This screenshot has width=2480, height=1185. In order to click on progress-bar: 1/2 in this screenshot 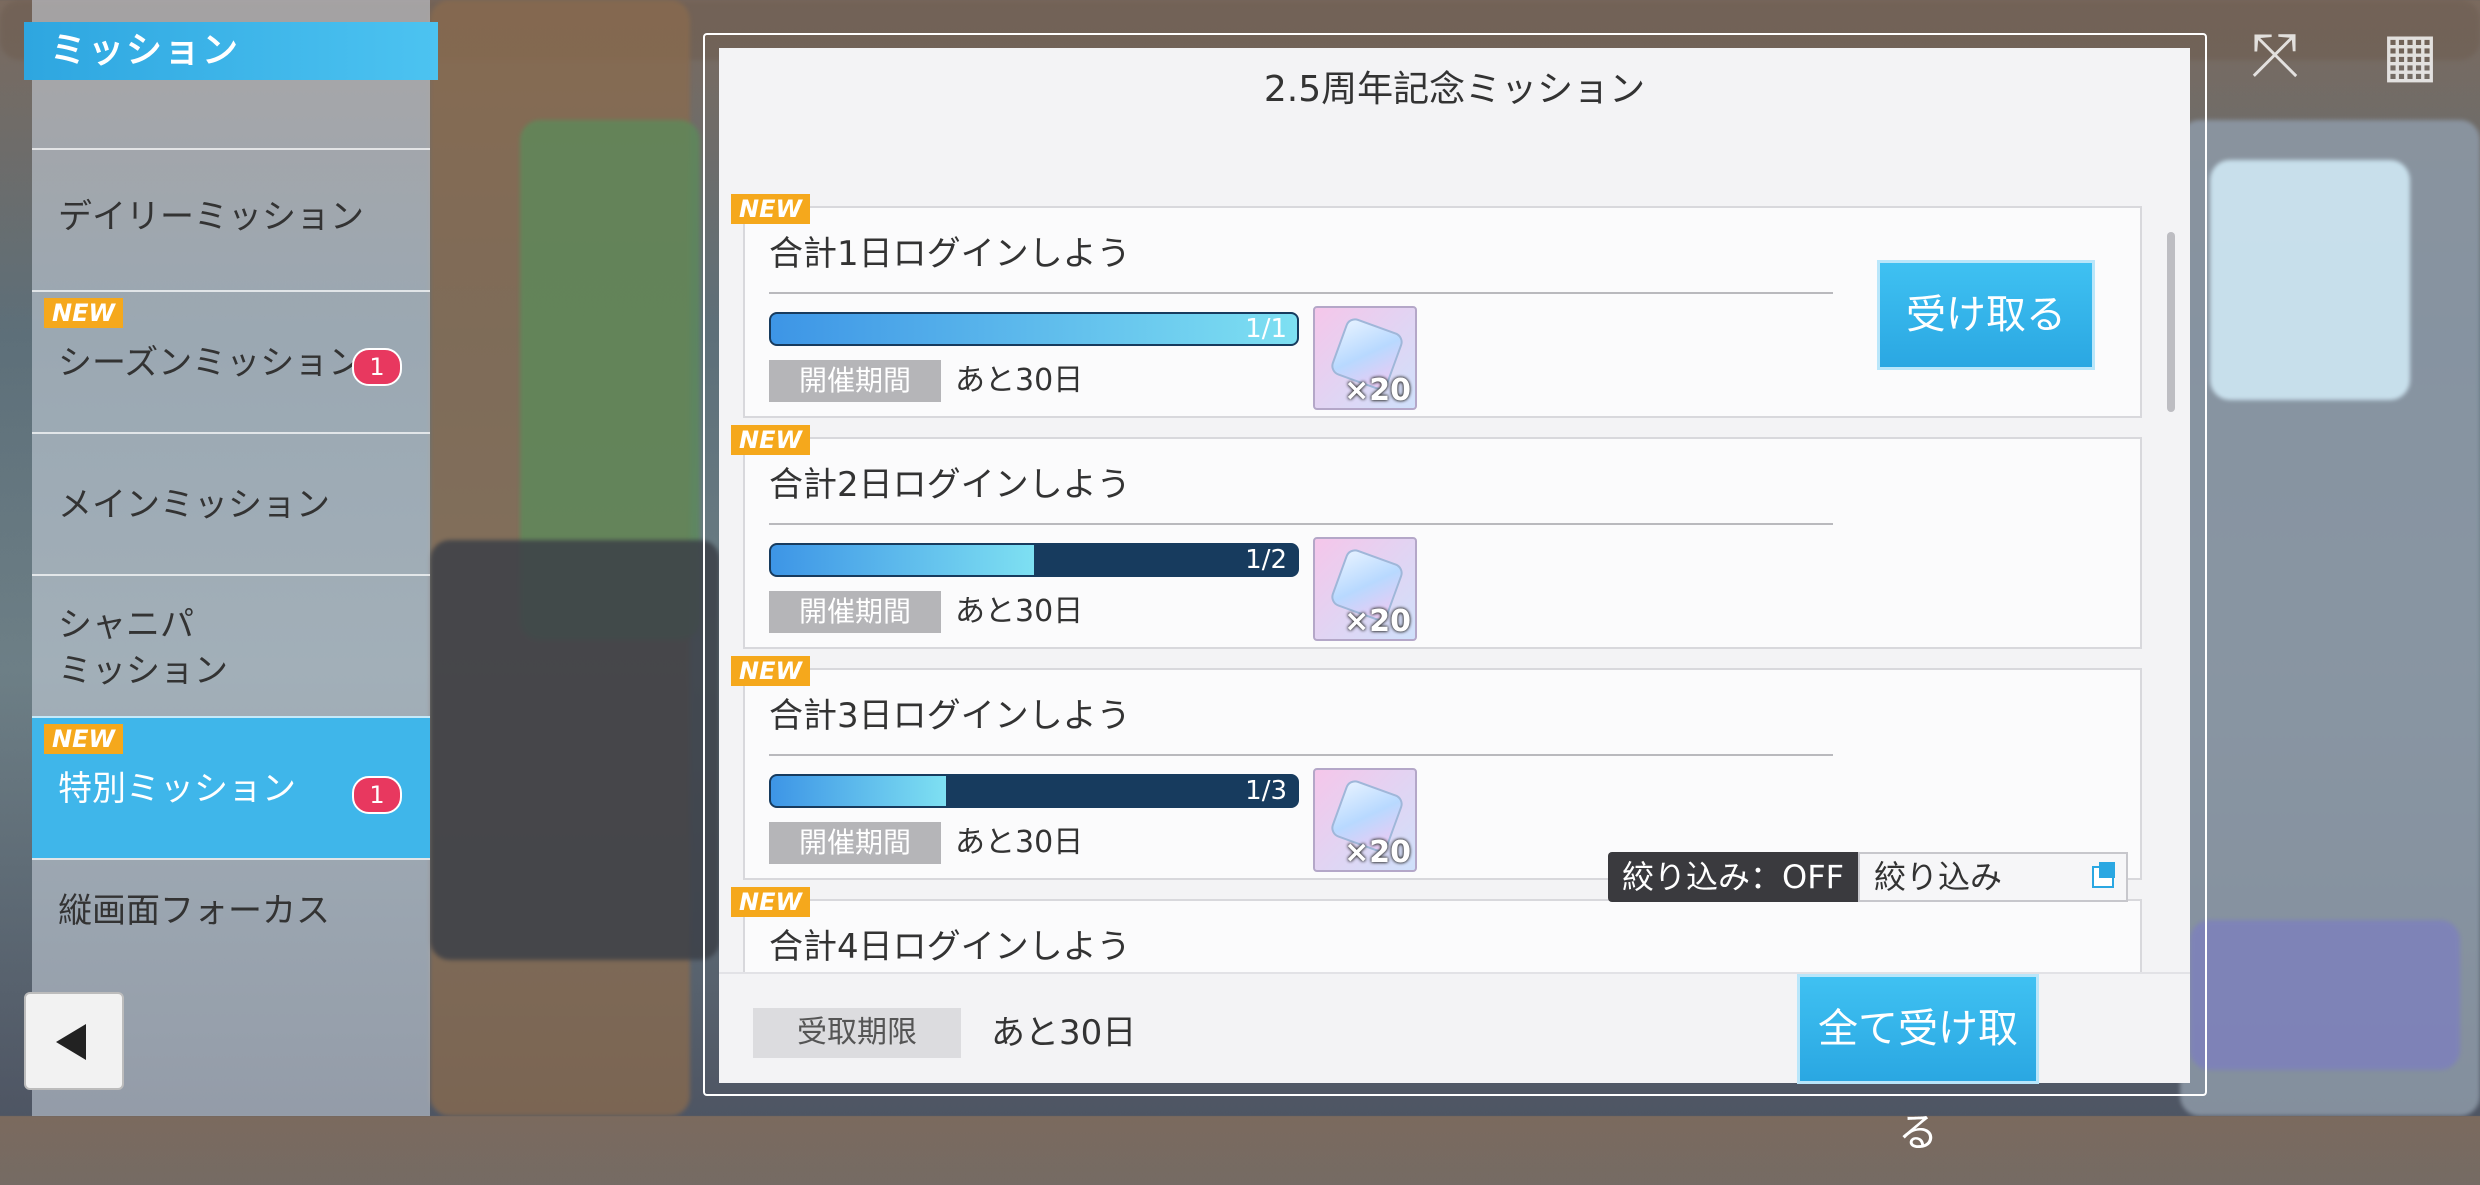, I will do `click(1034, 560)`.